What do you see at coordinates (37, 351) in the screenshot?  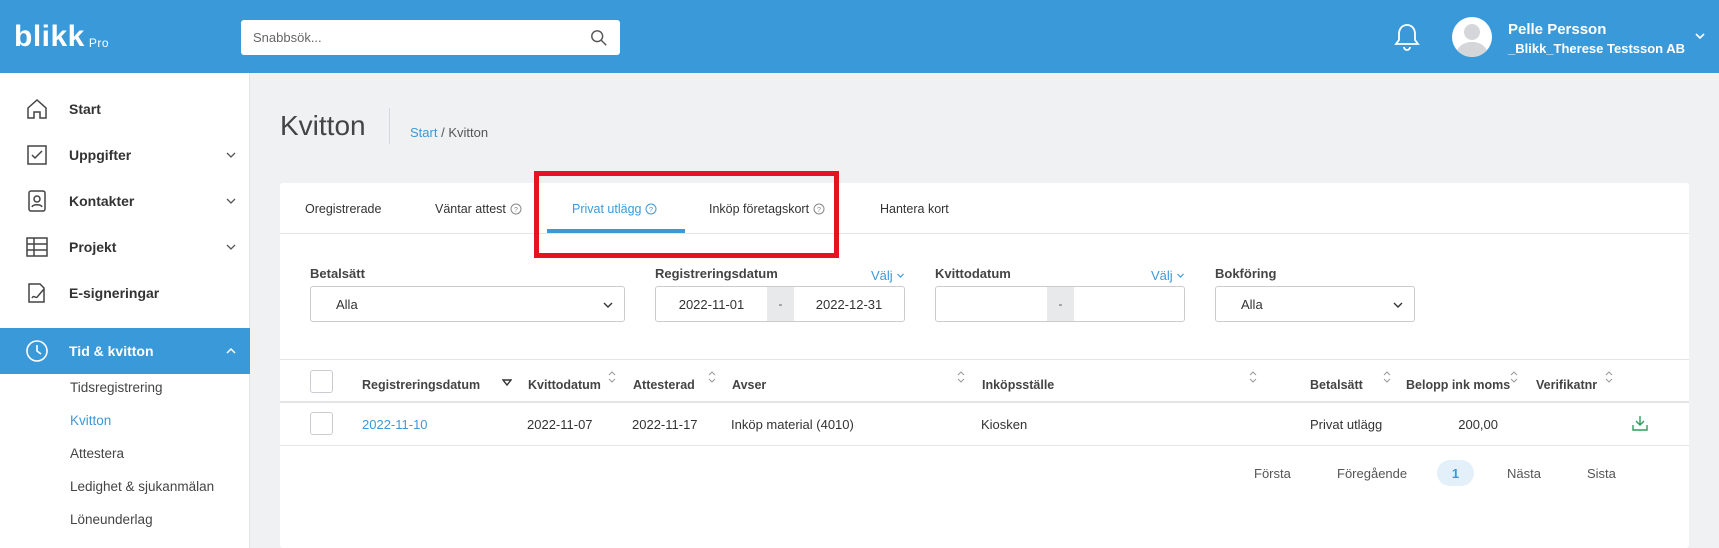 I see `clock-icon` at bounding box center [37, 351].